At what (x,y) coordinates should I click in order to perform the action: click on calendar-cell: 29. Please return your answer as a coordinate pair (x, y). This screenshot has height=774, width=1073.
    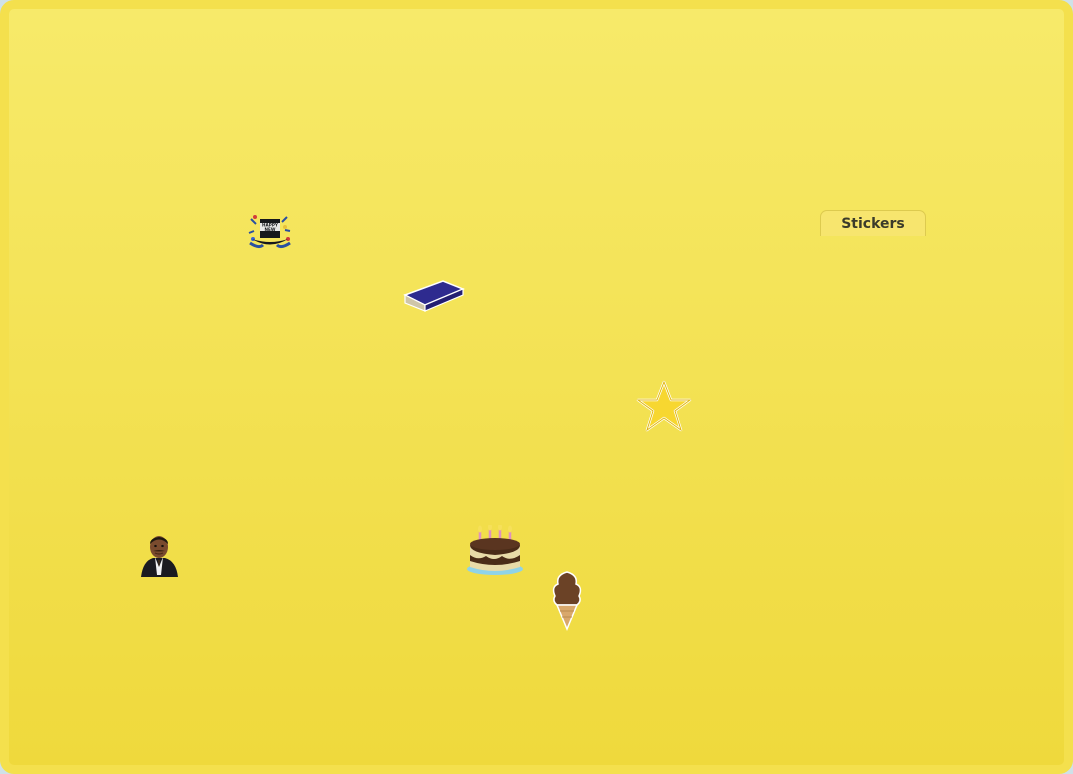
    Looking at the image, I should click on (292, 682).